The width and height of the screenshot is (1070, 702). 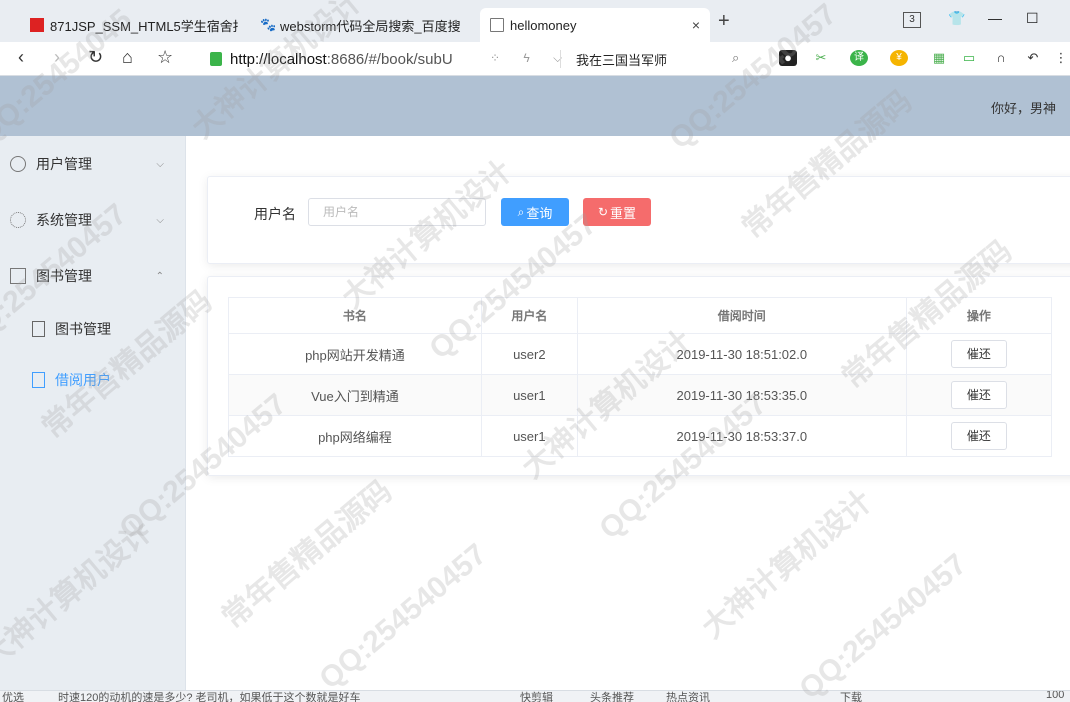 What do you see at coordinates (355, 354) in the screenshot?
I see `book-cell: php网站开发精通` at bounding box center [355, 354].